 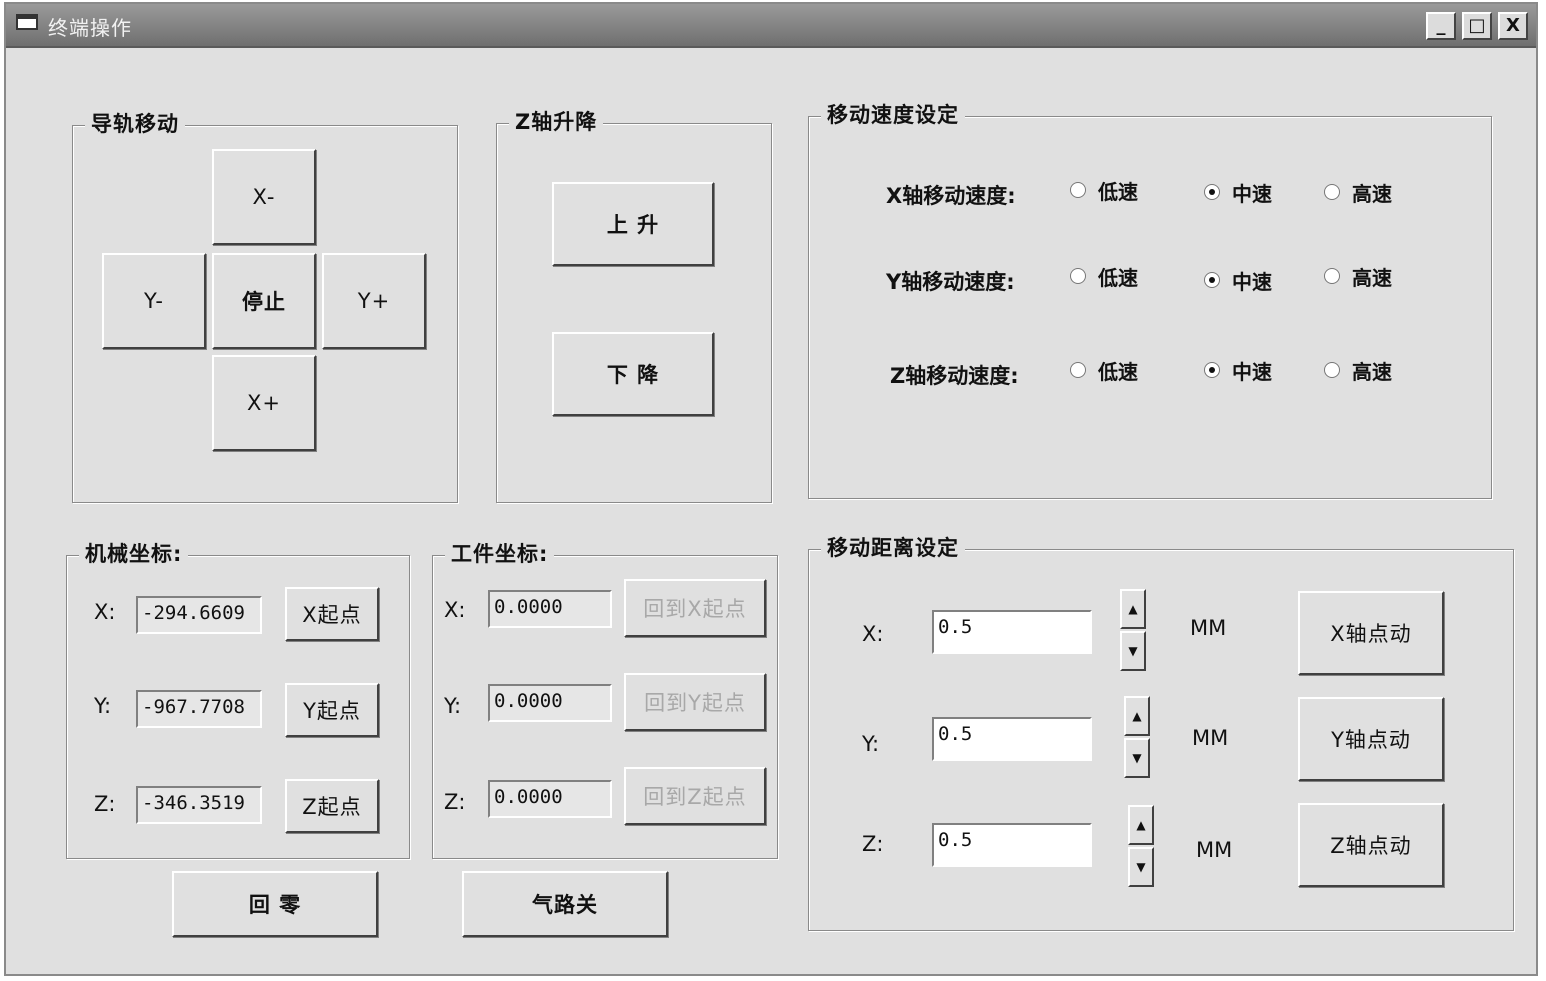 I want to click on z-speed-low-radio, so click(x=1078, y=370).